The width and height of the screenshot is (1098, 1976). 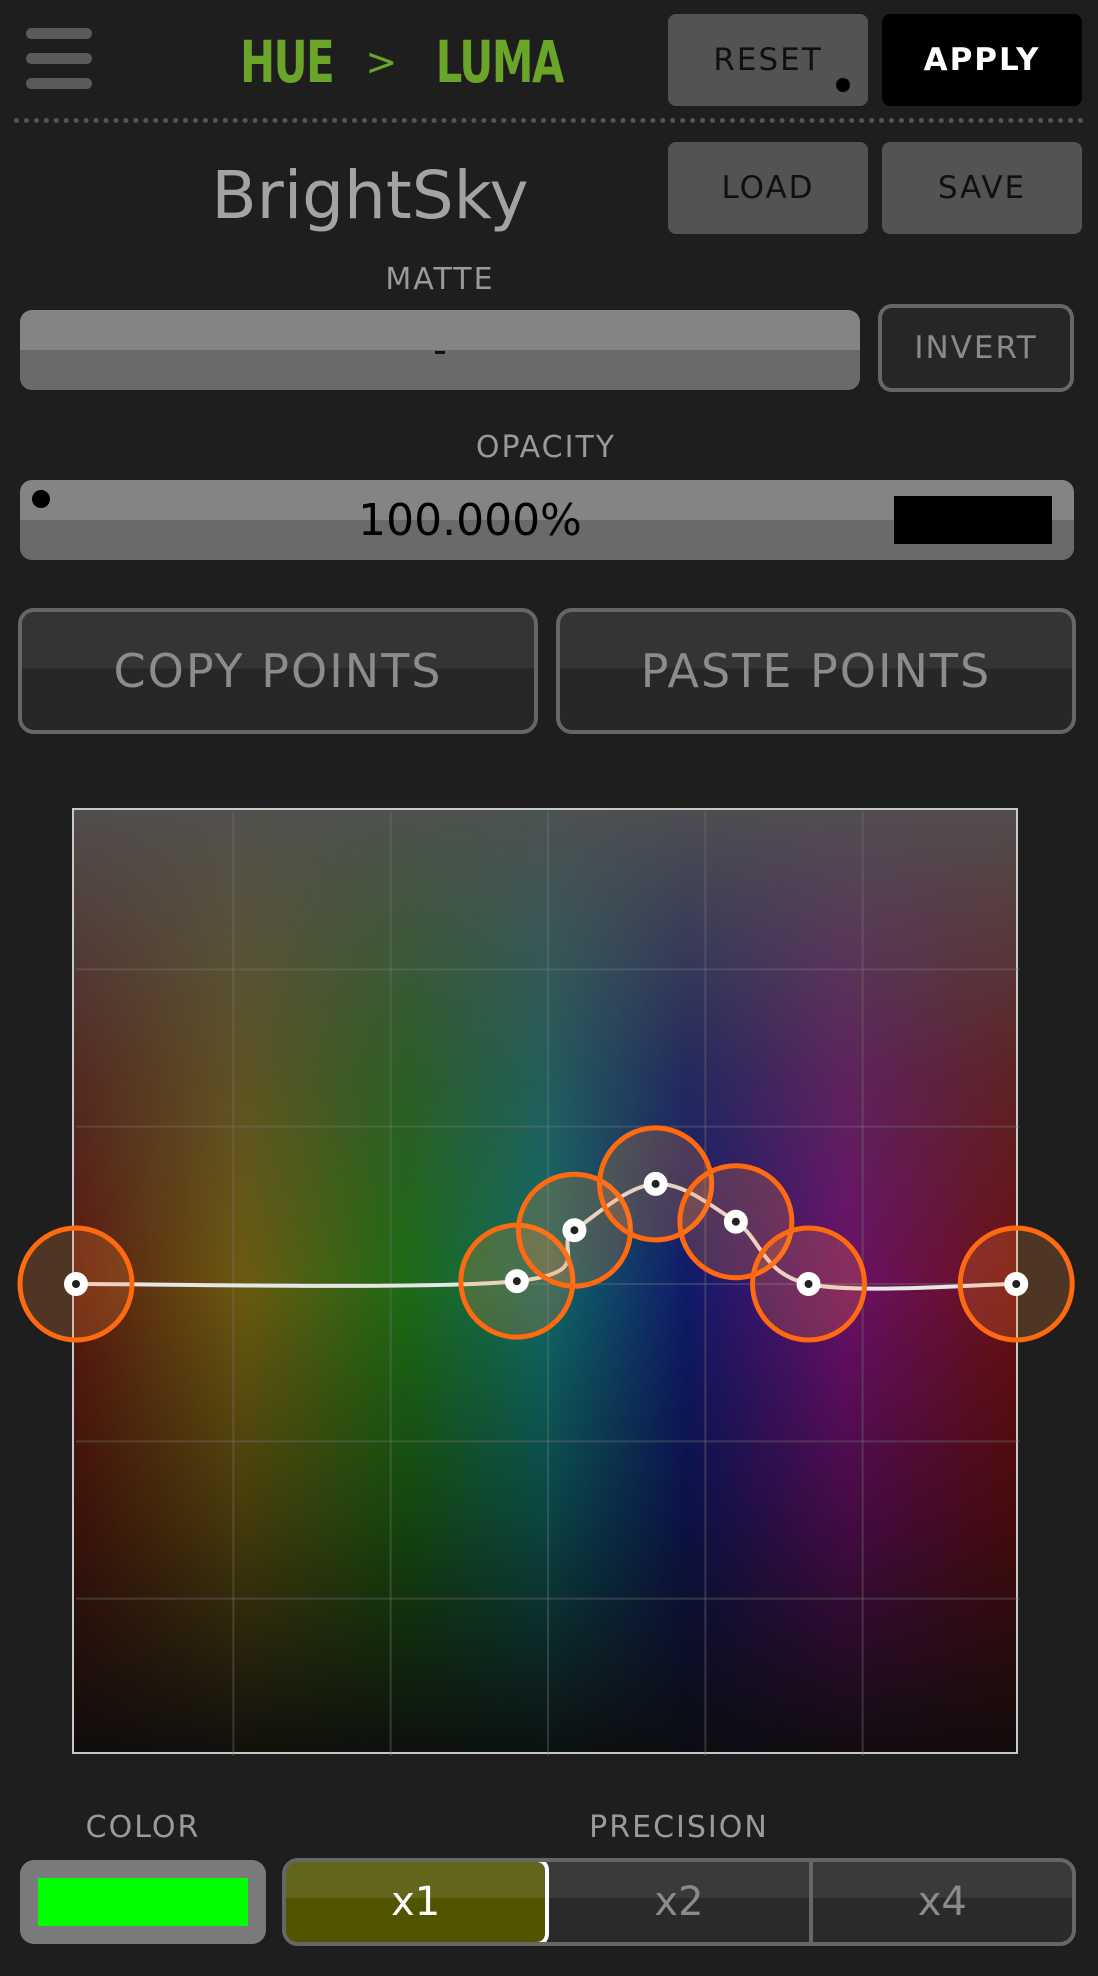 I want to click on color-label: COLOR, so click(x=143, y=1827).